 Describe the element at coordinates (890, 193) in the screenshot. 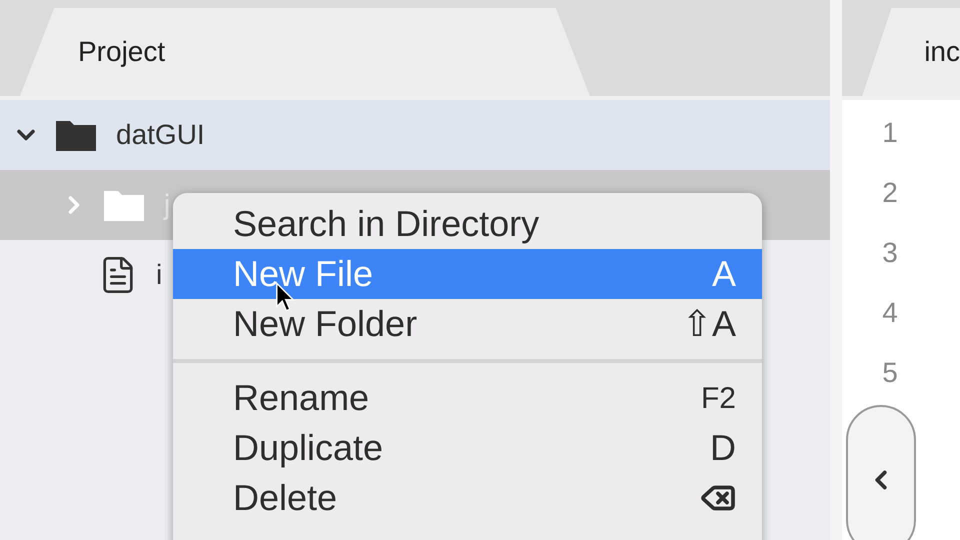

I see `line-number: 2` at that location.